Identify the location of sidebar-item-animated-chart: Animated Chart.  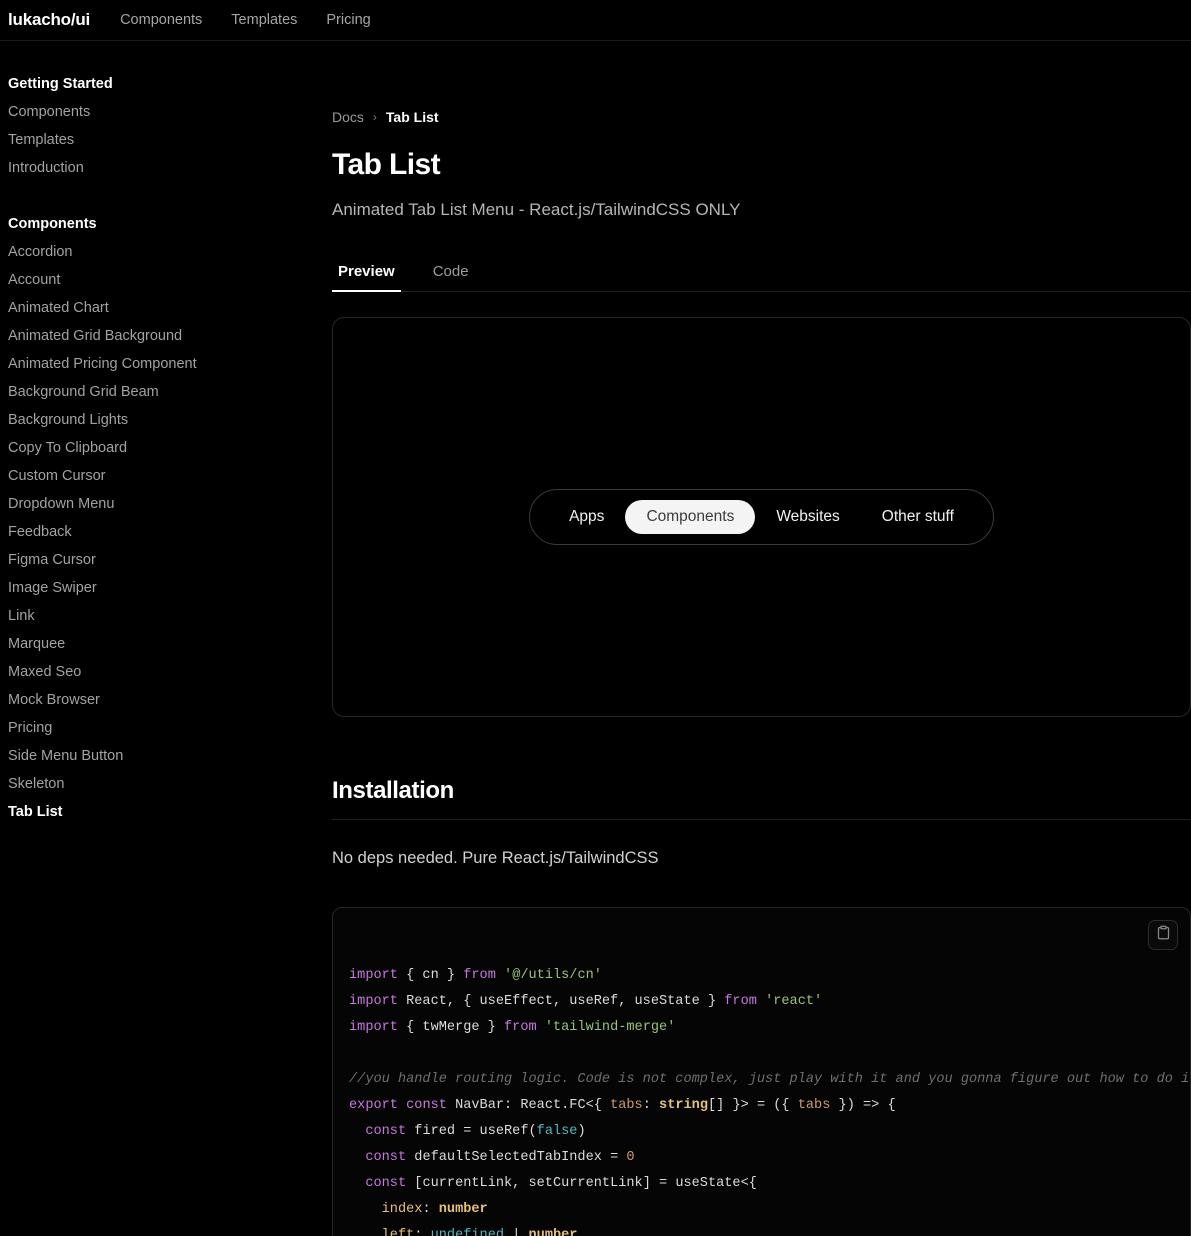
(170, 308).